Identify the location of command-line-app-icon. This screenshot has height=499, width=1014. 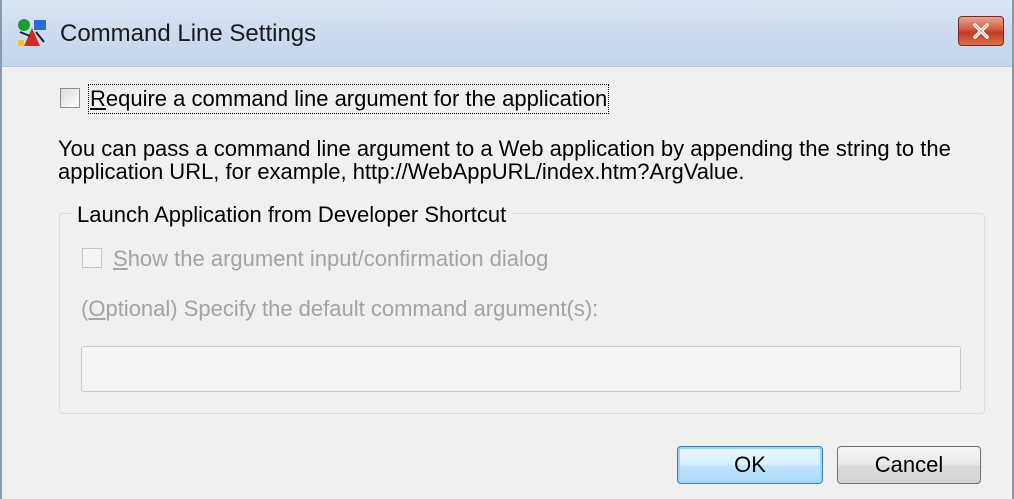
(32, 32).